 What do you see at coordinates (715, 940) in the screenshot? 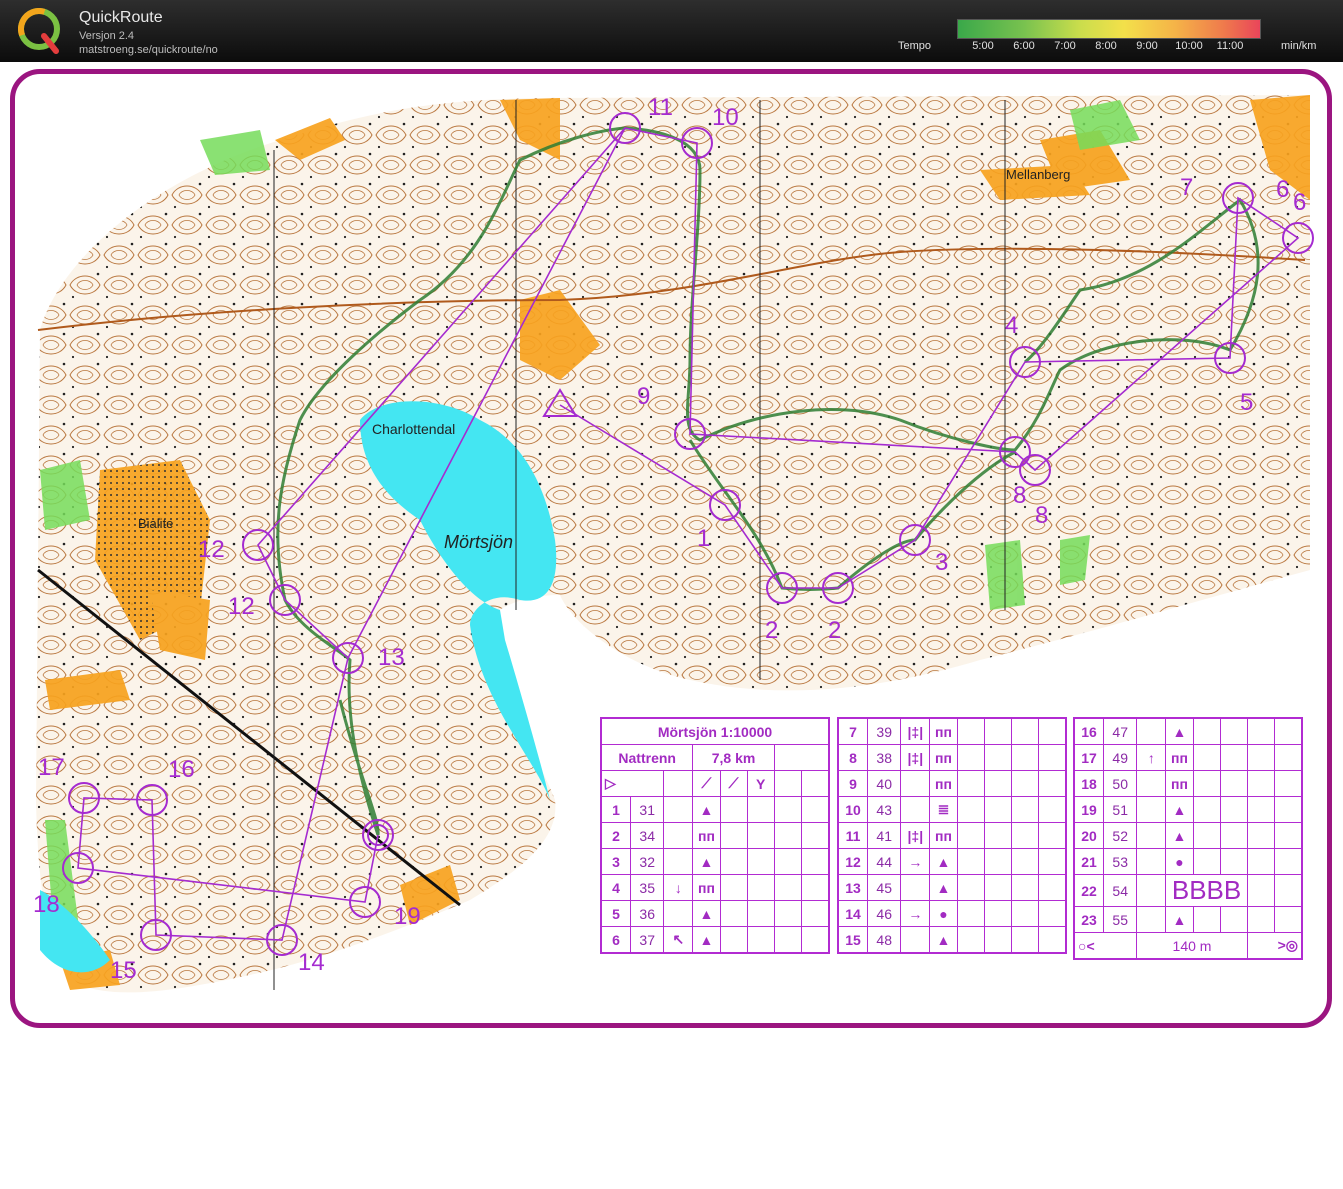
I see `description-row: 6 37 ↖ ▲` at bounding box center [715, 940].